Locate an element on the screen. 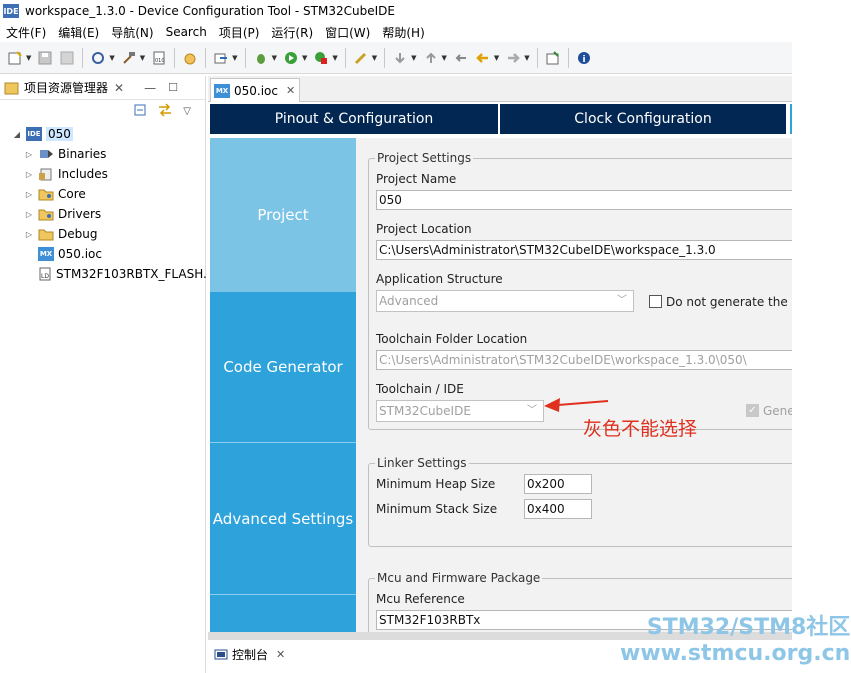 This screenshot has width=851, height=673. forward-icon is located at coordinates (513, 58).